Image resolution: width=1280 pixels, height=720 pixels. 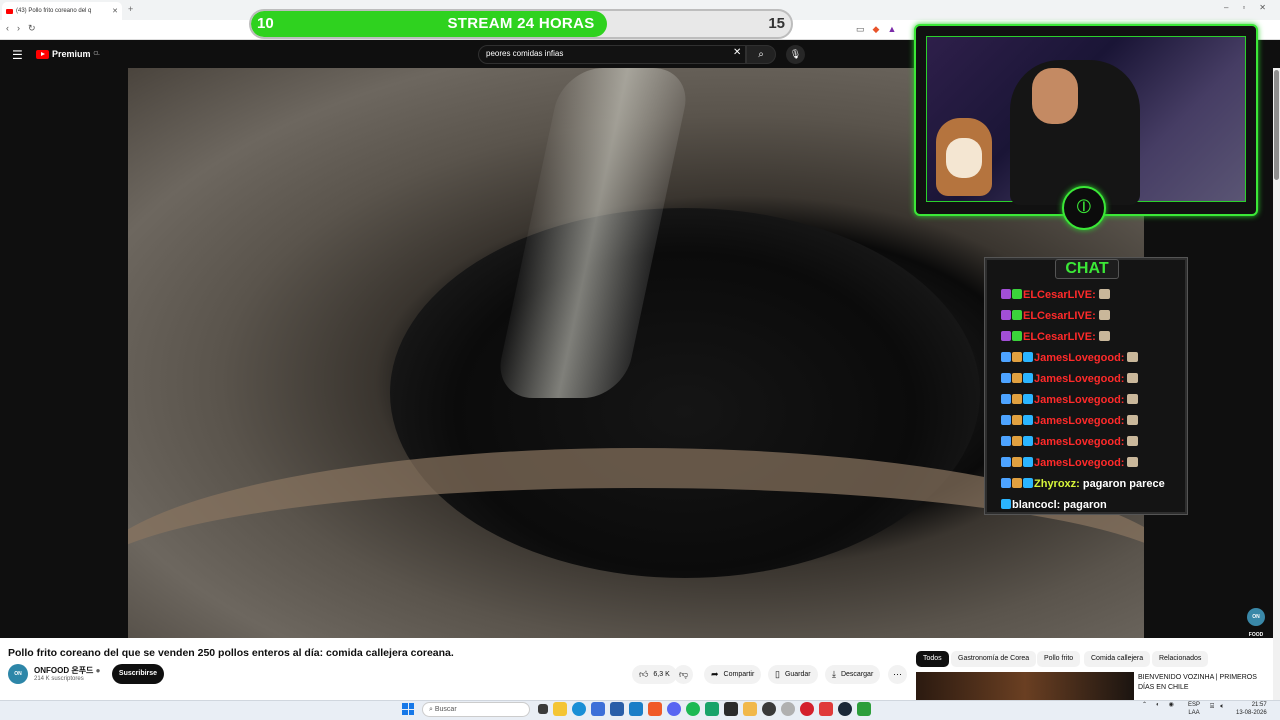 What do you see at coordinates (733, 674) in the screenshot?
I see `share-button: ➦ Compartir` at bounding box center [733, 674].